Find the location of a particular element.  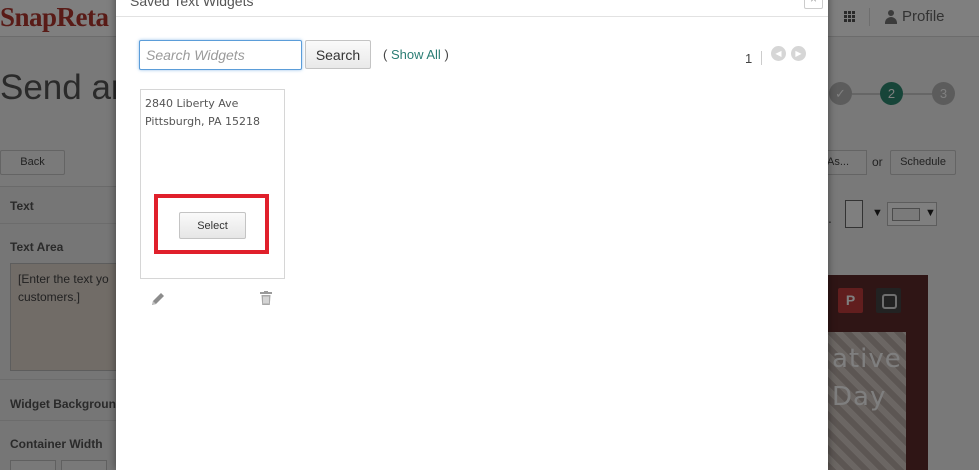

dialog-title: Saved Text Widgets is located at coordinates (192, 4).